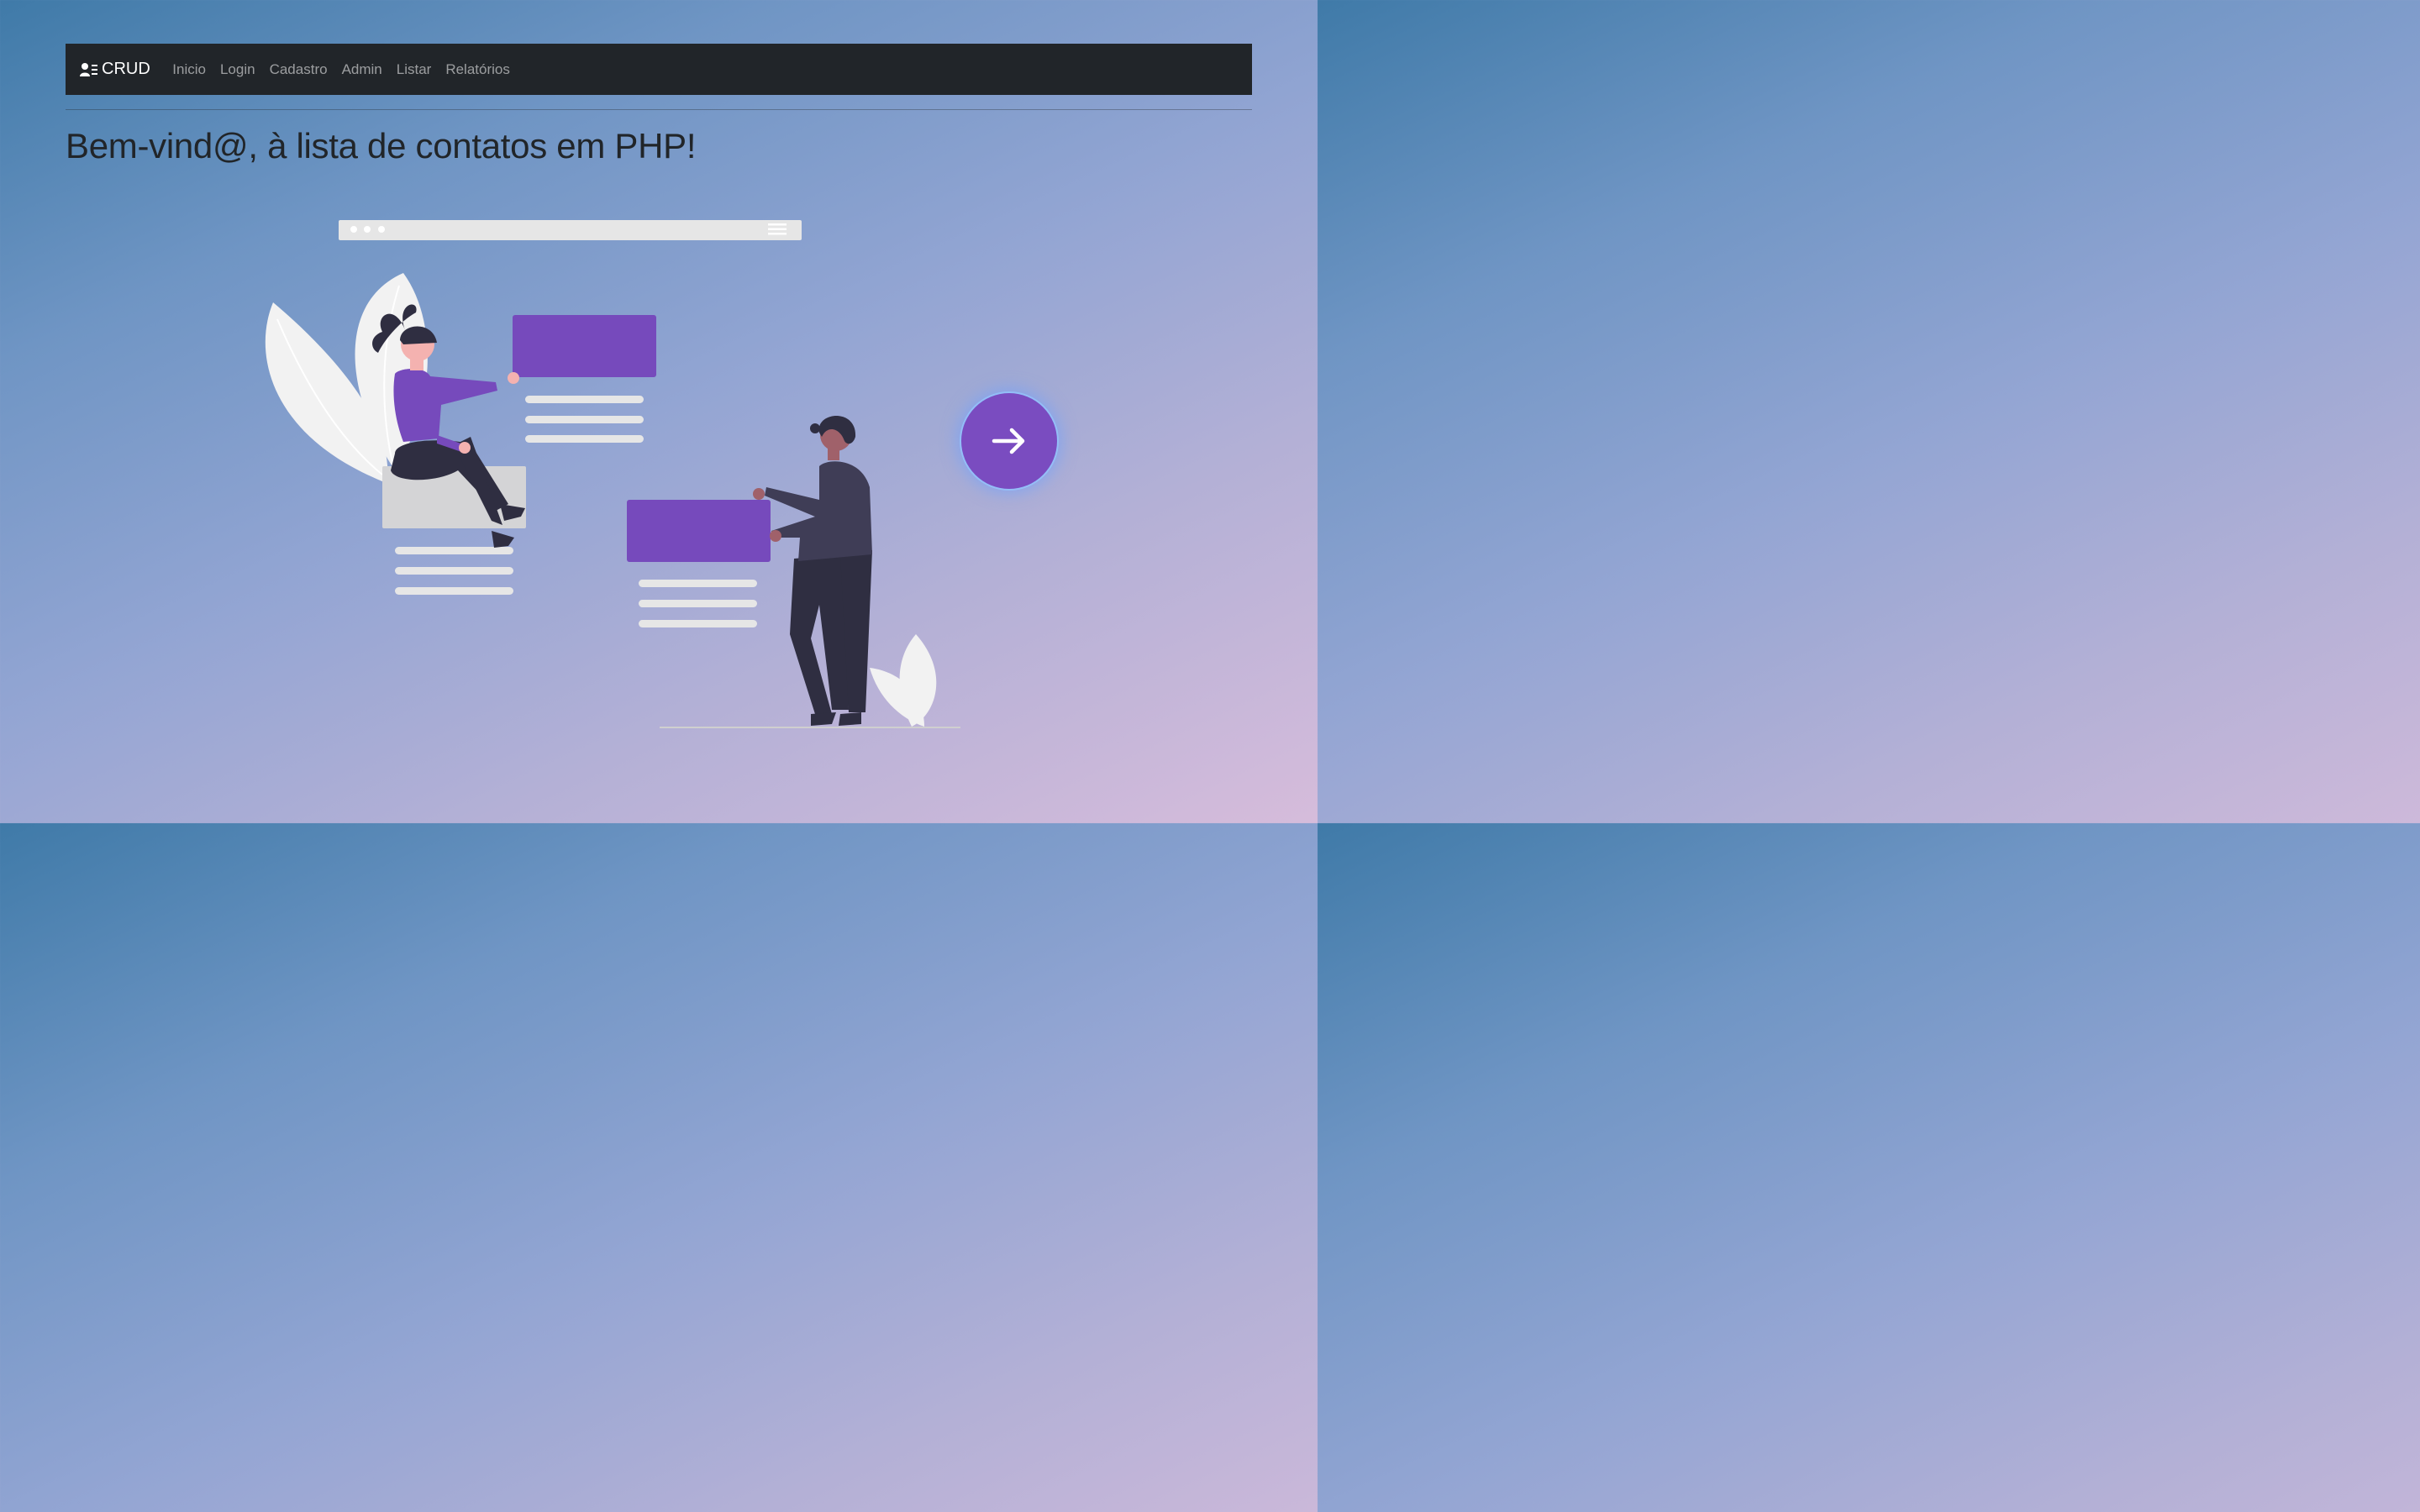 The height and width of the screenshot is (1512, 2420). I want to click on nav-link-relatorios: Relatórios, so click(479, 69).